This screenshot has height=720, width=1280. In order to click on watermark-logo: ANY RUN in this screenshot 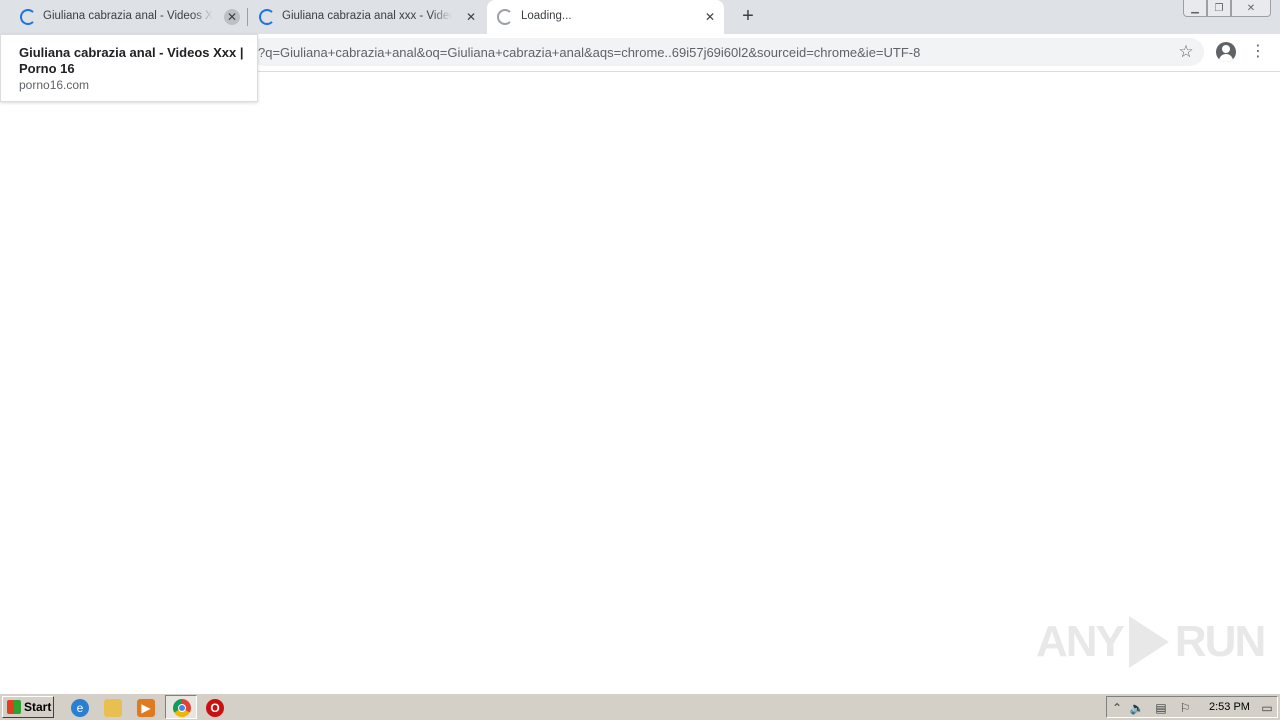, I will do `click(1151, 642)`.